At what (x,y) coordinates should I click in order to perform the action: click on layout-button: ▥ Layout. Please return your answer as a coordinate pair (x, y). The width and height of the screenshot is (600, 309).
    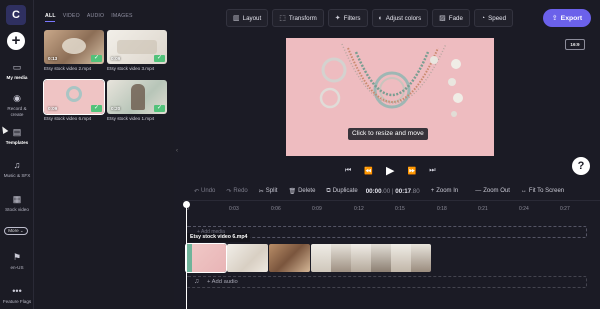
    Looking at the image, I should click on (247, 18).